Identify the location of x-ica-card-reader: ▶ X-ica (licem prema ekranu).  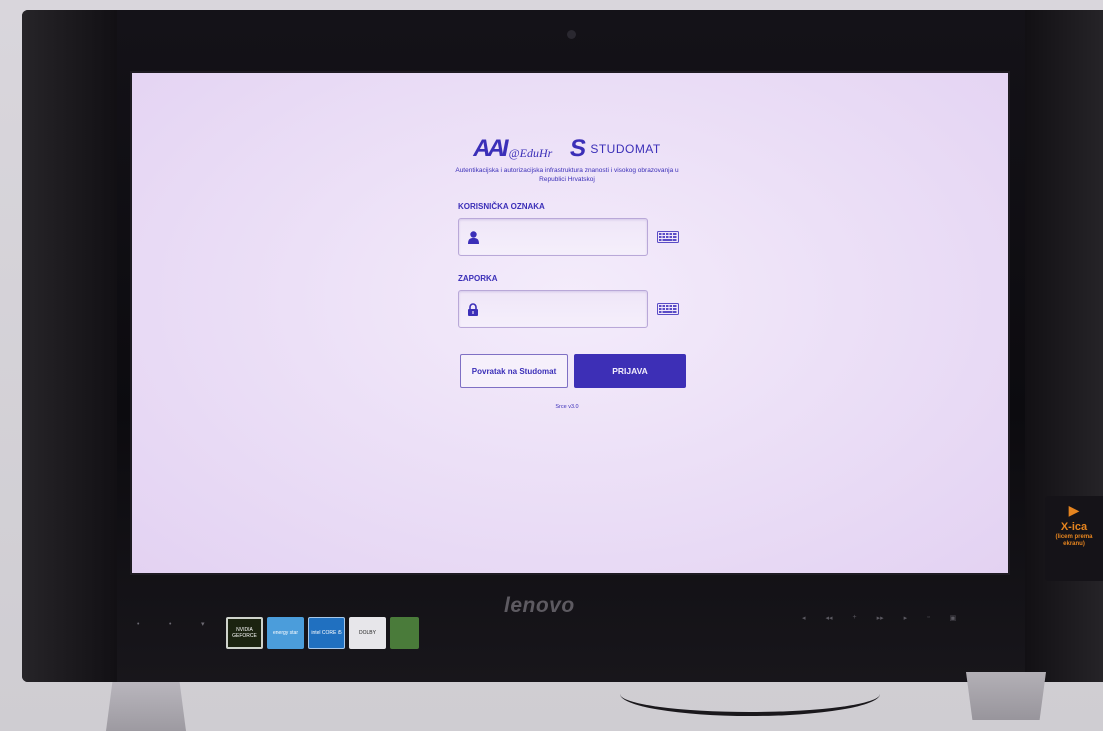
(1074, 538).